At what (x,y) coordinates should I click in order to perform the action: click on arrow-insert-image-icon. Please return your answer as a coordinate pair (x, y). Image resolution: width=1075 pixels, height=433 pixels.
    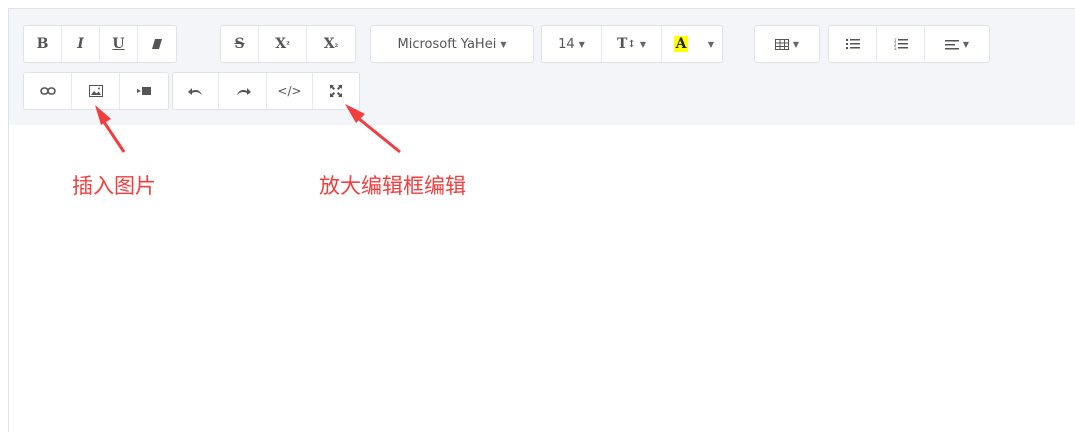
    Looking at the image, I should click on (114, 137).